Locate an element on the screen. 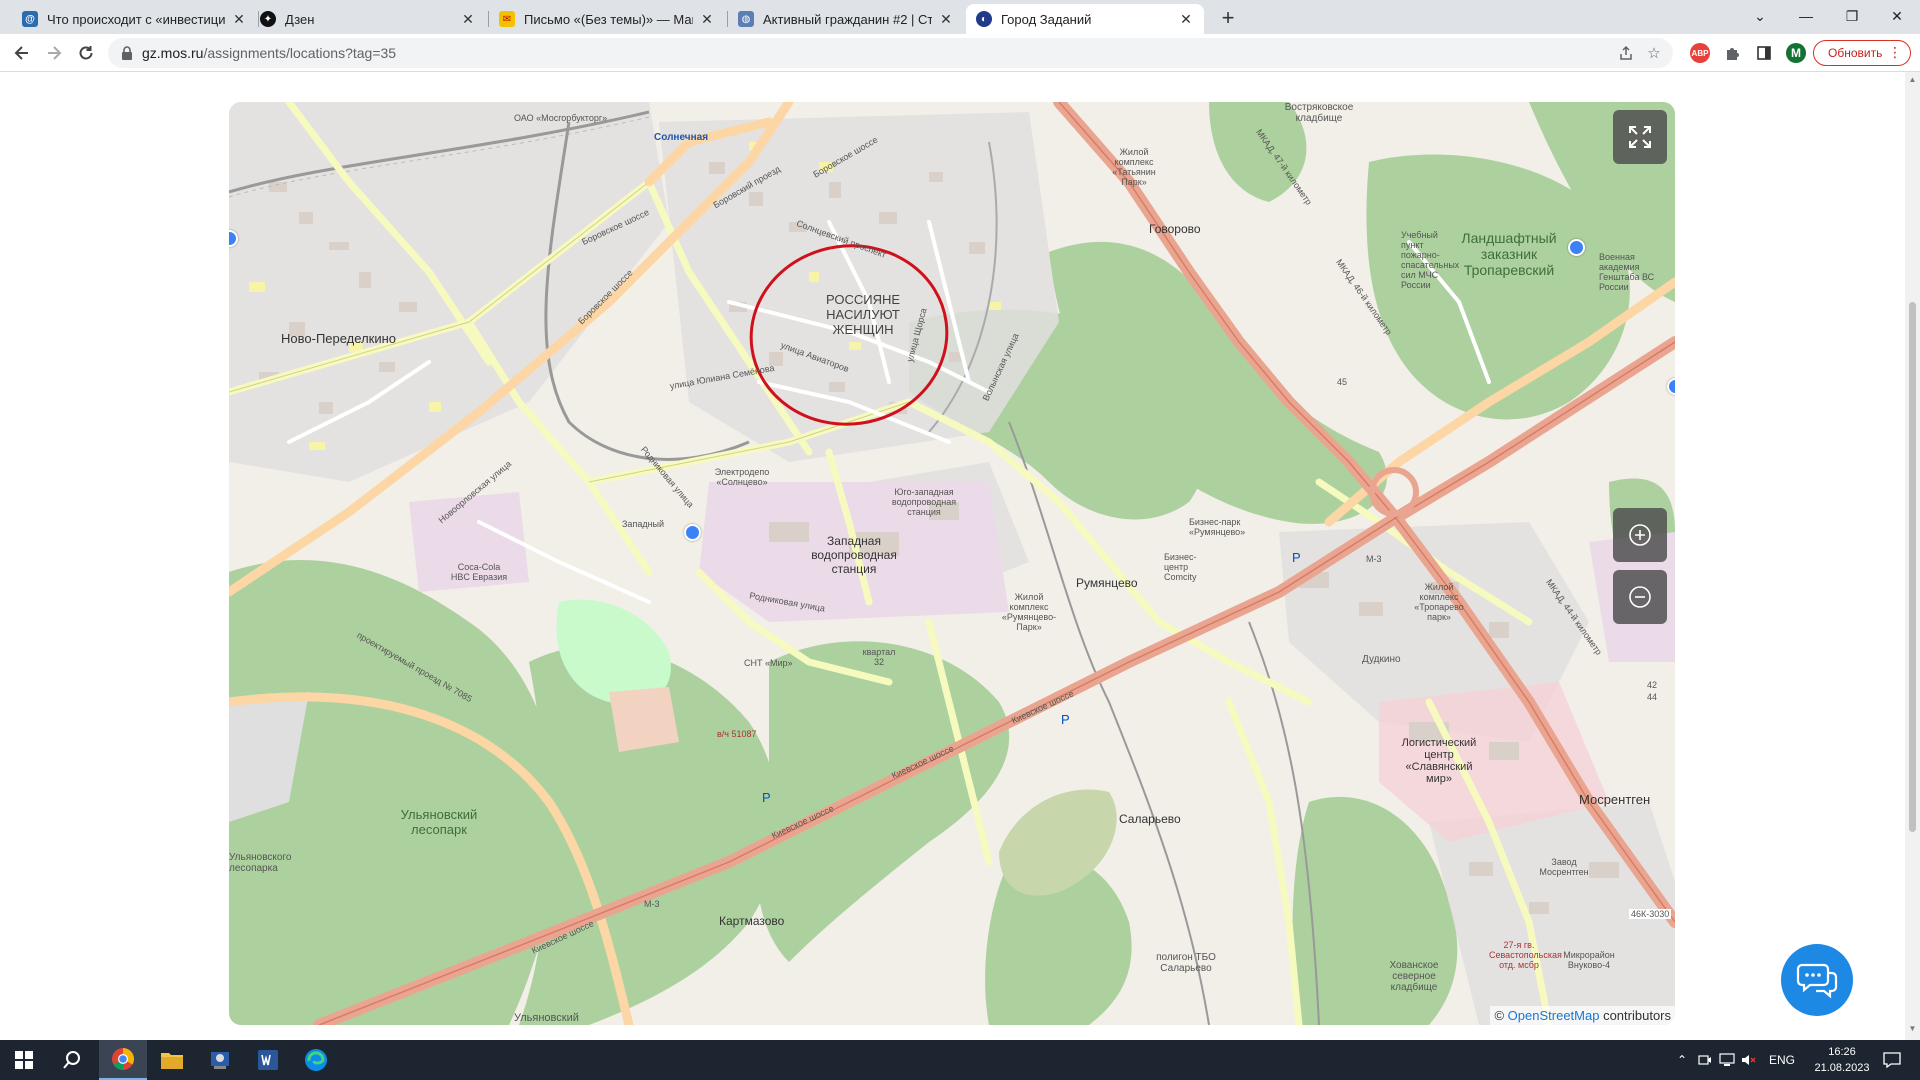  plus-circle-icon is located at coordinates (1640, 535).